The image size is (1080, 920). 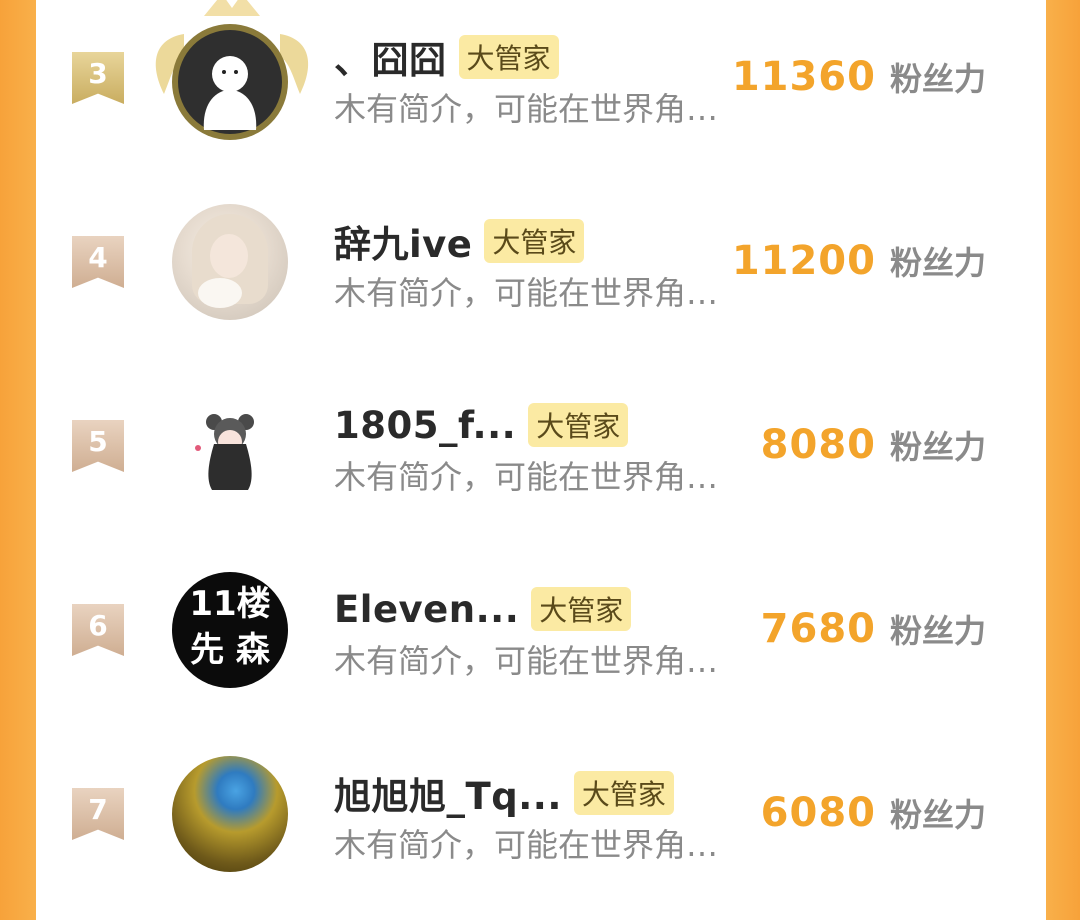 I want to click on rank-ribbon-icon: 6, so click(x=98, y=630).